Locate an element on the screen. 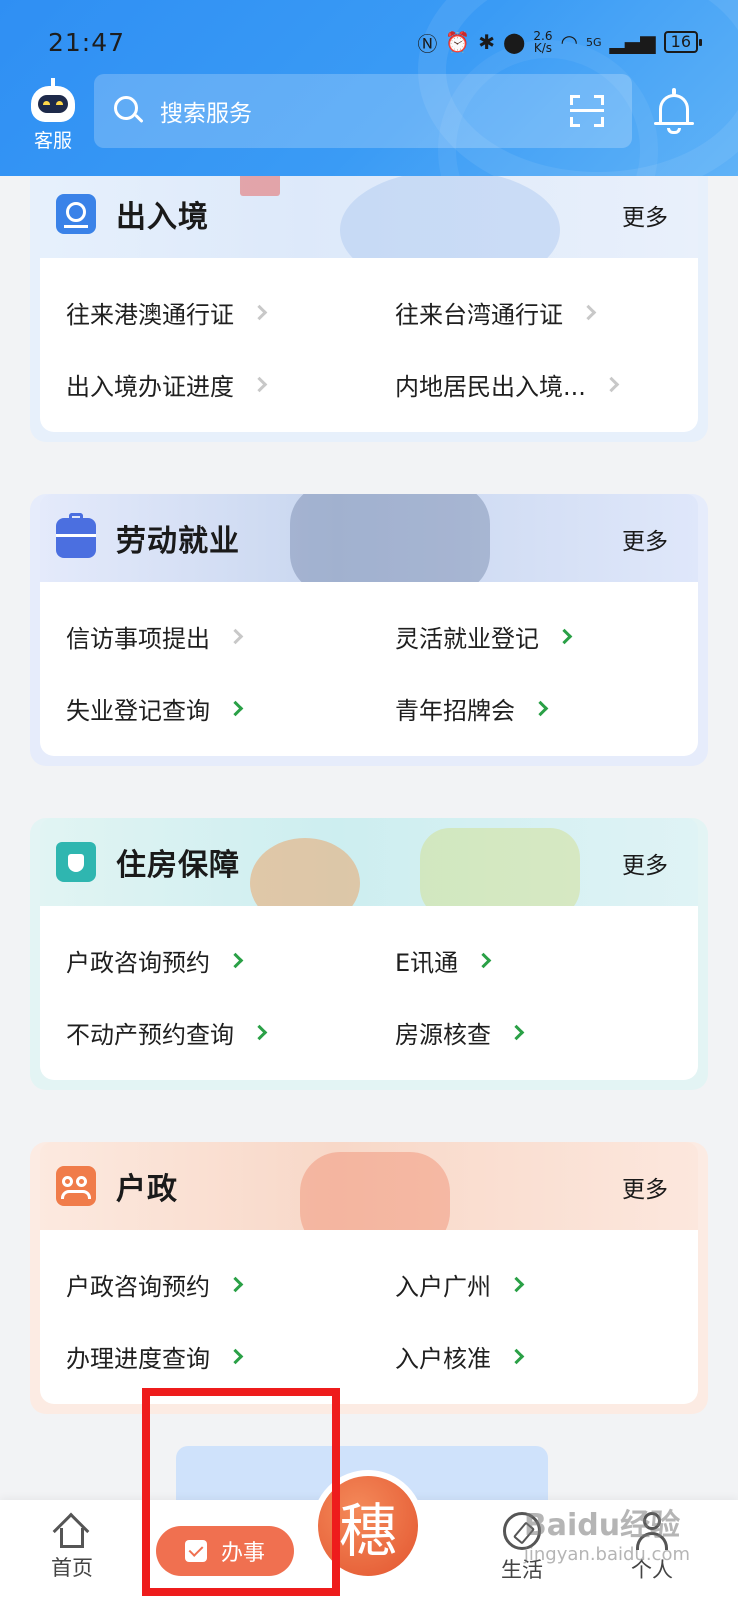 Image resolution: width=738 pixels, height=1600 pixels. section-title: 出入境 is located at coordinates (162, 217).